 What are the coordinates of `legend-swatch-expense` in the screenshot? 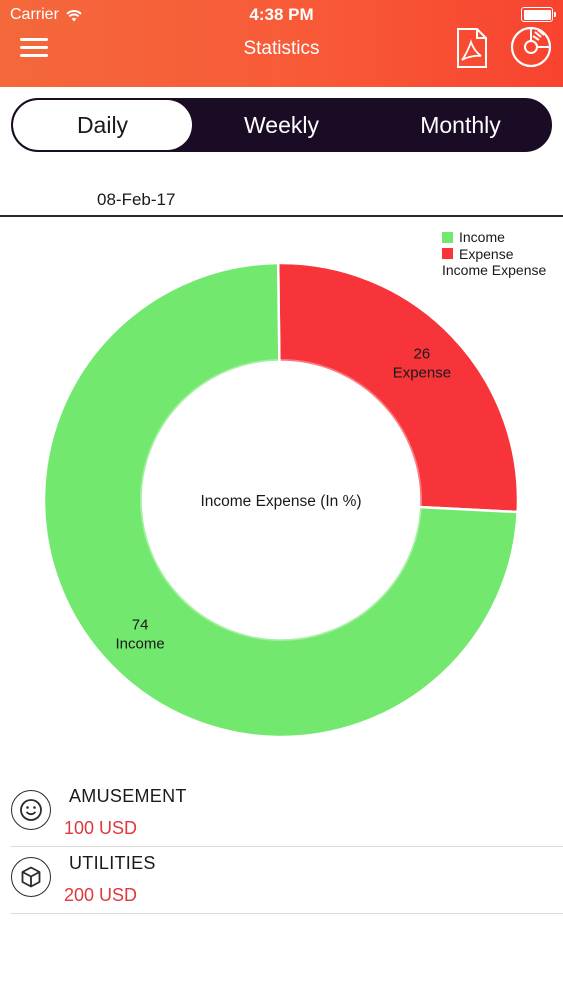 It's located at (447, 254).